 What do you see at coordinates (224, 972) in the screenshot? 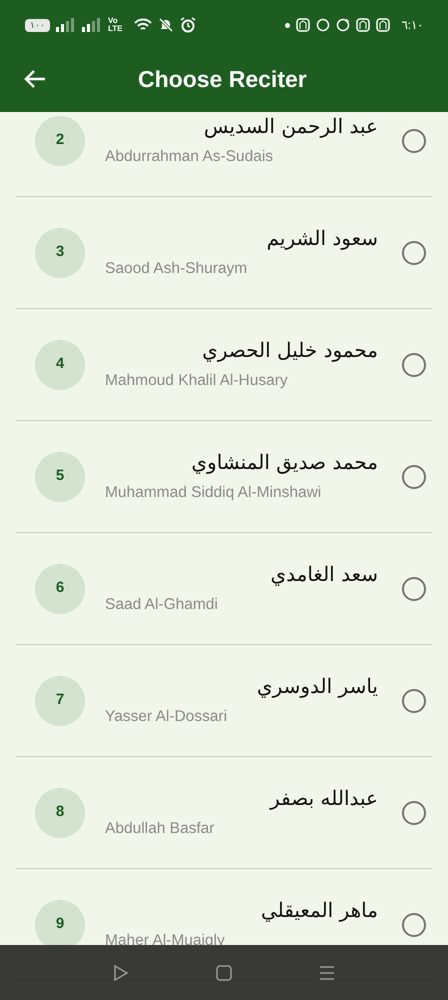
I see `home-nav-icon` at bounding box center [224, 972].